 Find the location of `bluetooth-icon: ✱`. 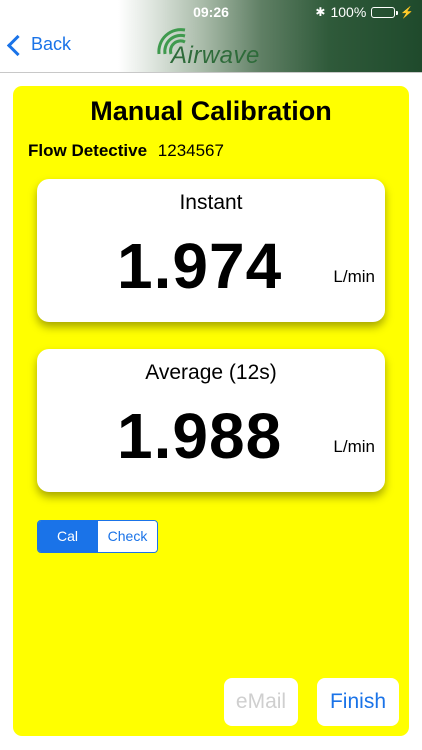

bluetooth-icon: ✱ is located at coordinates (320, 12).